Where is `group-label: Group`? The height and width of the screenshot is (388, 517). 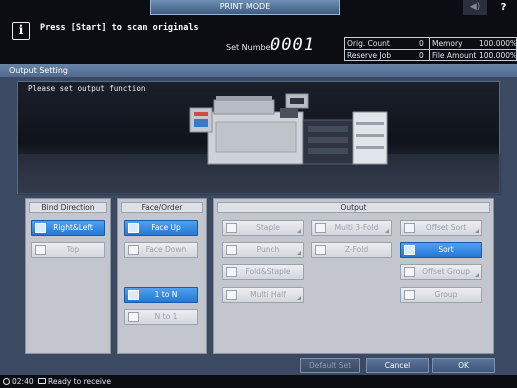 group-label: Group is located at coordinates (446, 294).